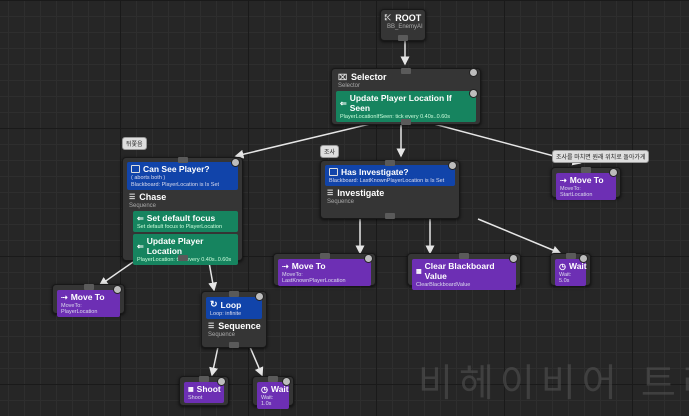 The width and height of the screenshot is (689, 416). Describe the element at coordinates (349, 86) in the screenshot. I see `selector-subtitle: Selector` at that location.